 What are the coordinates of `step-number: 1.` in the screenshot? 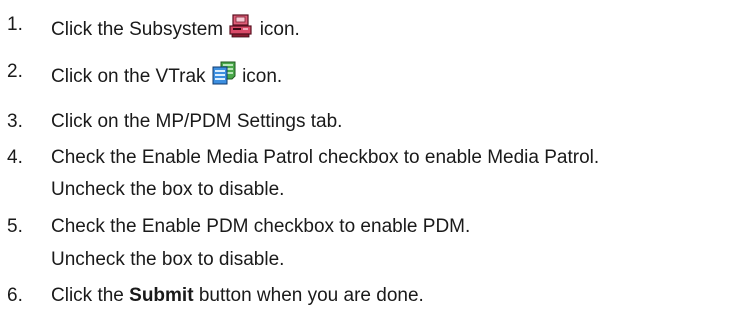 It's located at (15, 24).